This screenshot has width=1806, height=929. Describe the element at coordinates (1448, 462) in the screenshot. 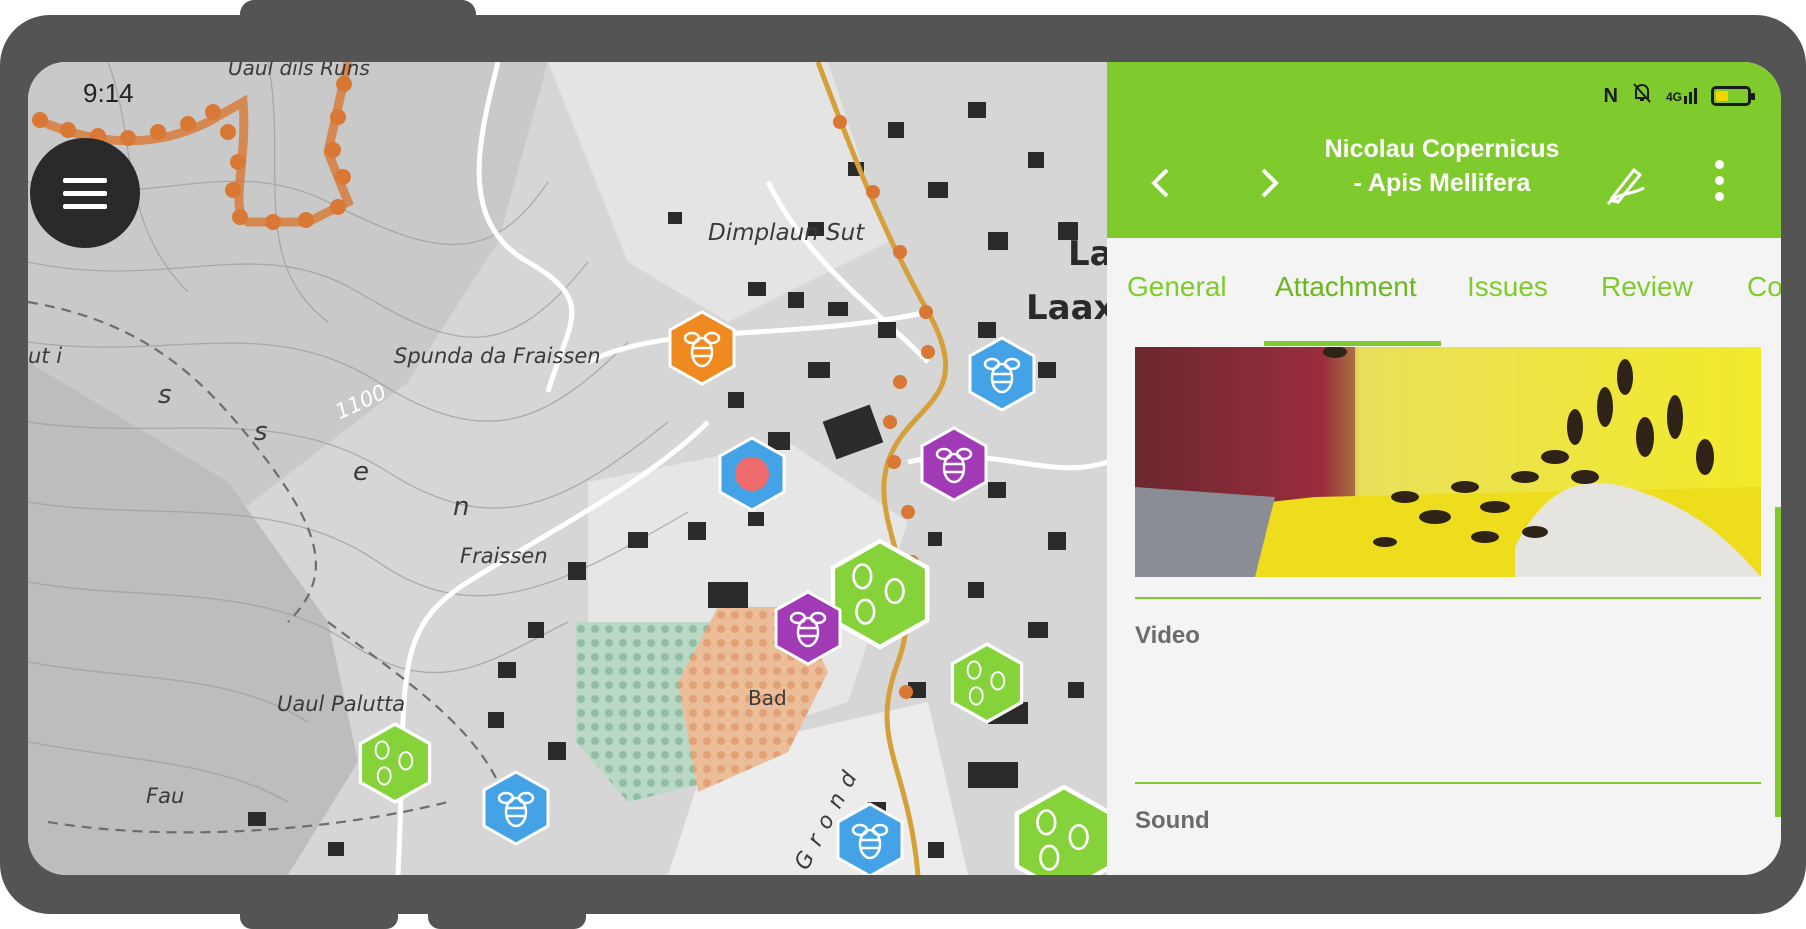

I see `attachment-photo` at that location.